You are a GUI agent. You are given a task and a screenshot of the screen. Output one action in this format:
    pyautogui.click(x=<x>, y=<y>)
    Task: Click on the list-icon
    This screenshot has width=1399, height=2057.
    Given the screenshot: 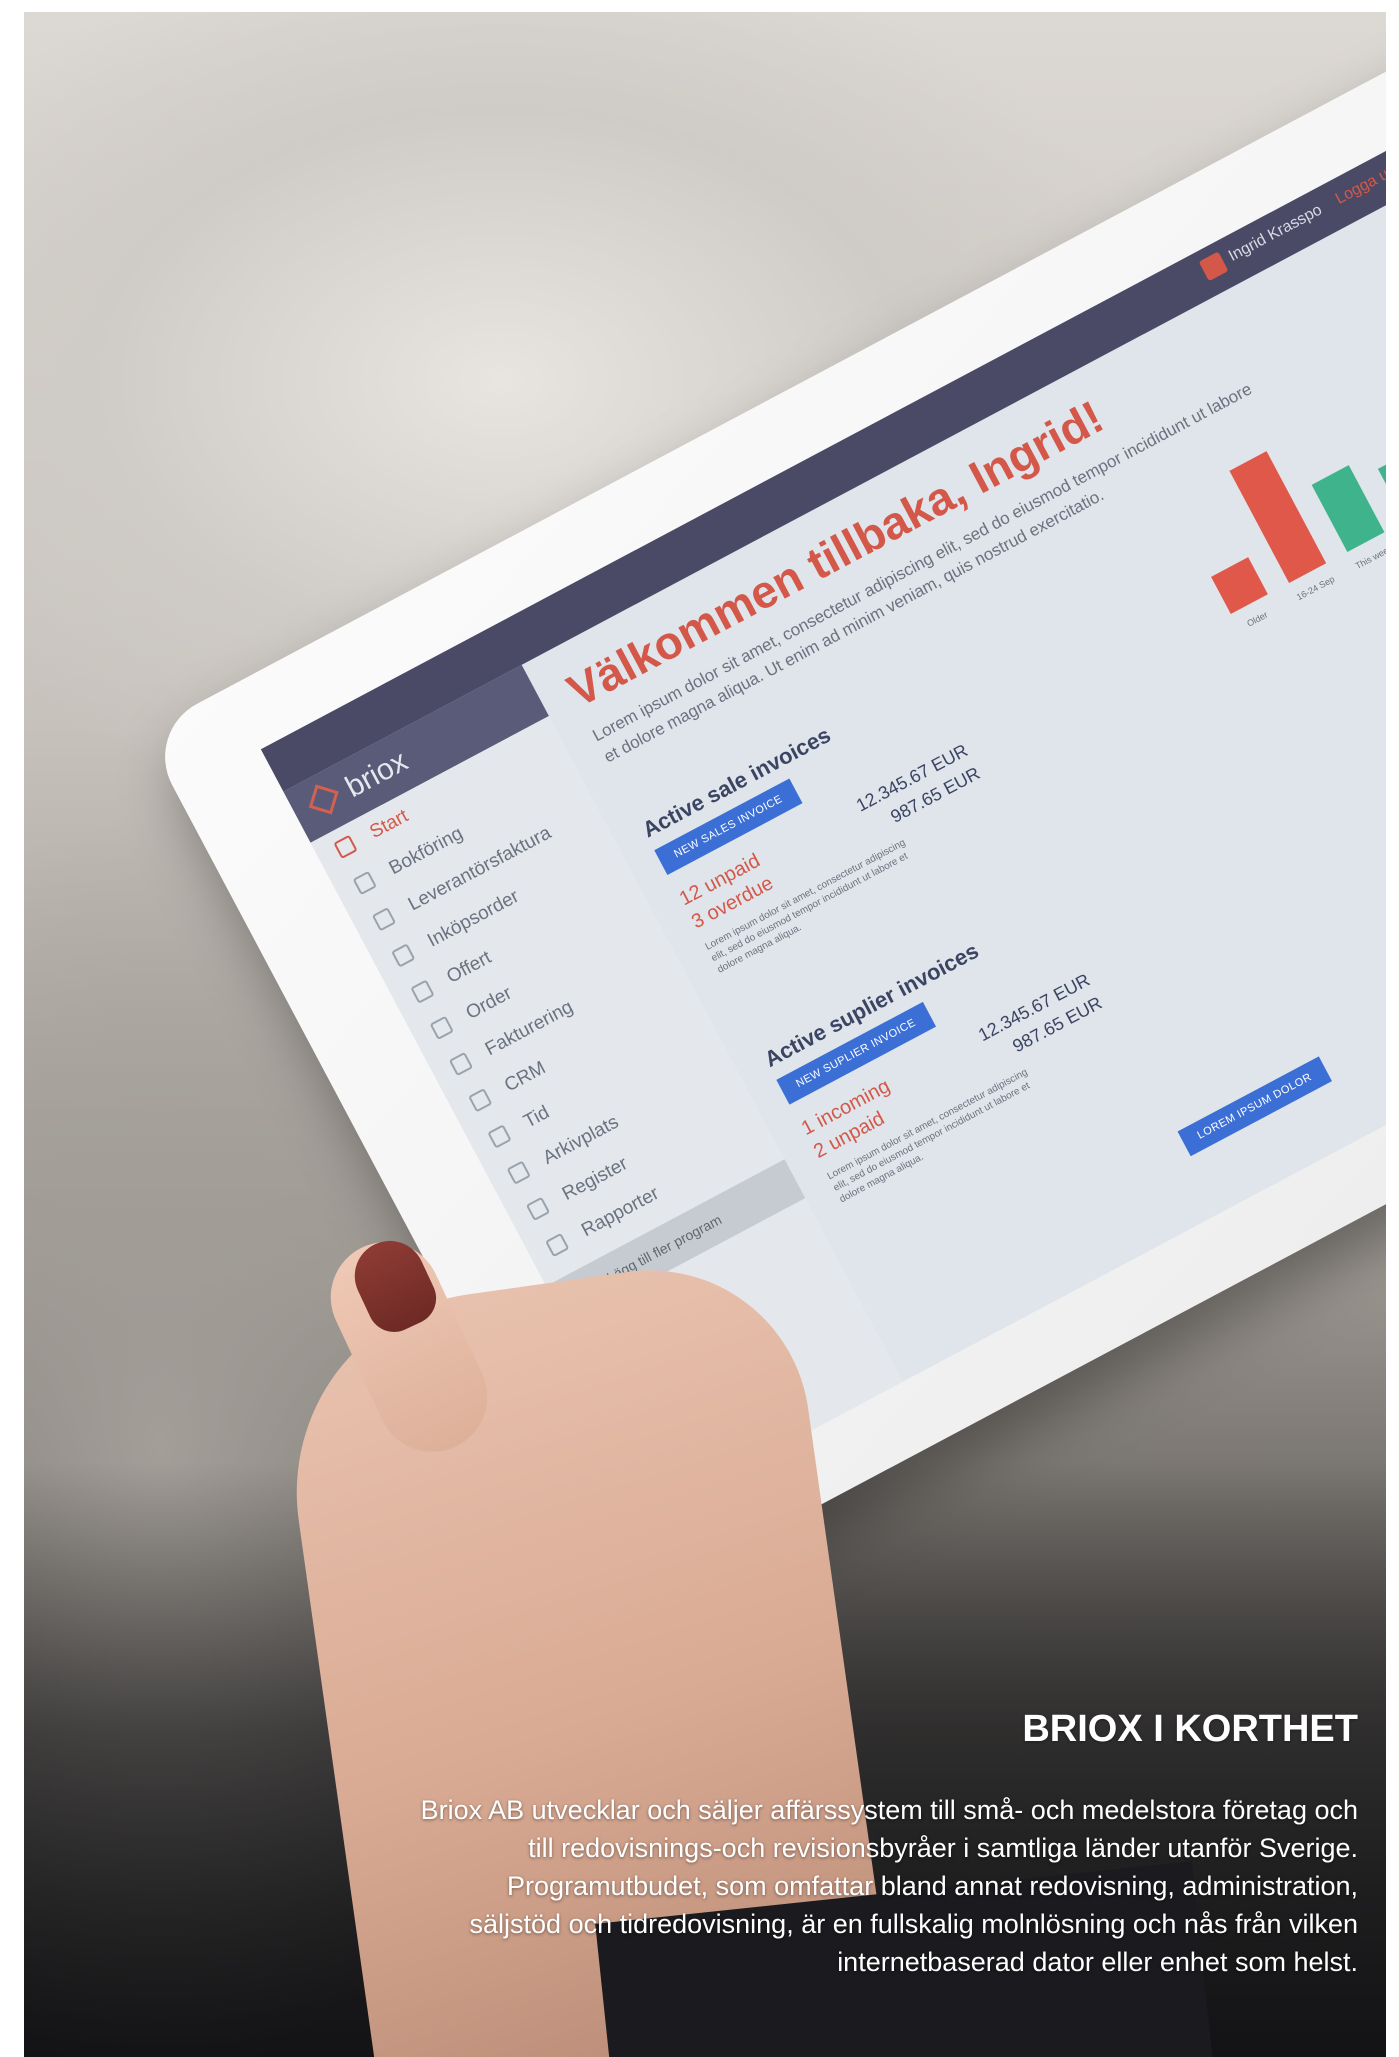 What is the action you would take?
    pyautogui.click(x=538, y=1209)
    